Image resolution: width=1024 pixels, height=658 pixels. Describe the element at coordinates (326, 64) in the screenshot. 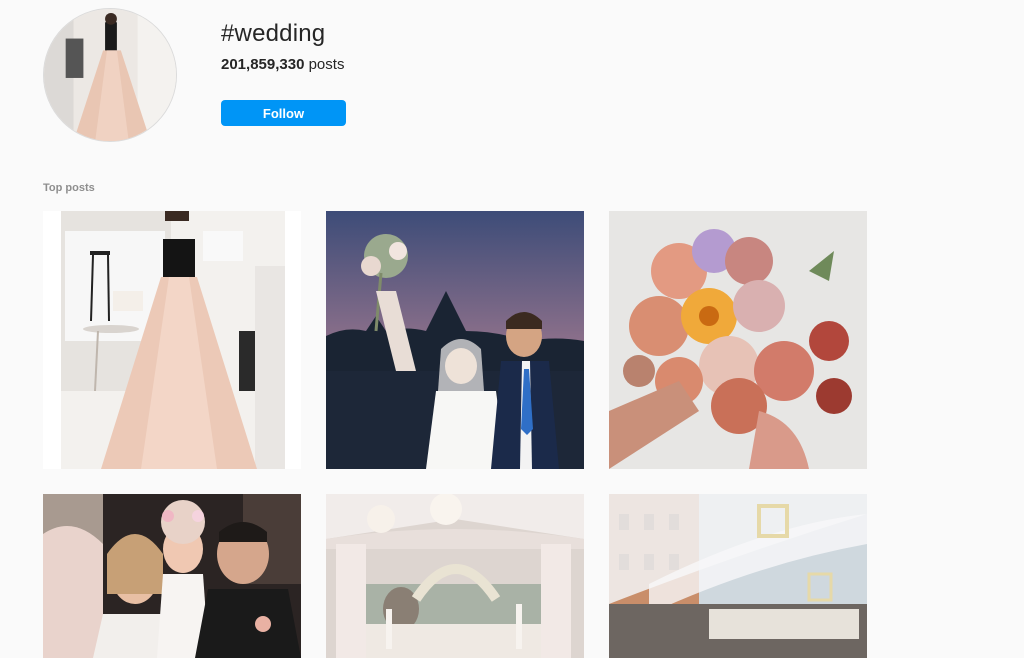

I see `post-count-suffix: posts` at that location.